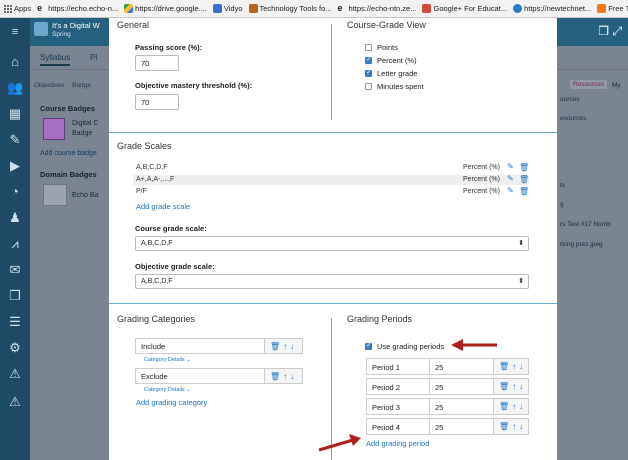  I want to click on option-minutes-spent: Minutes spent, so click(394, 86).